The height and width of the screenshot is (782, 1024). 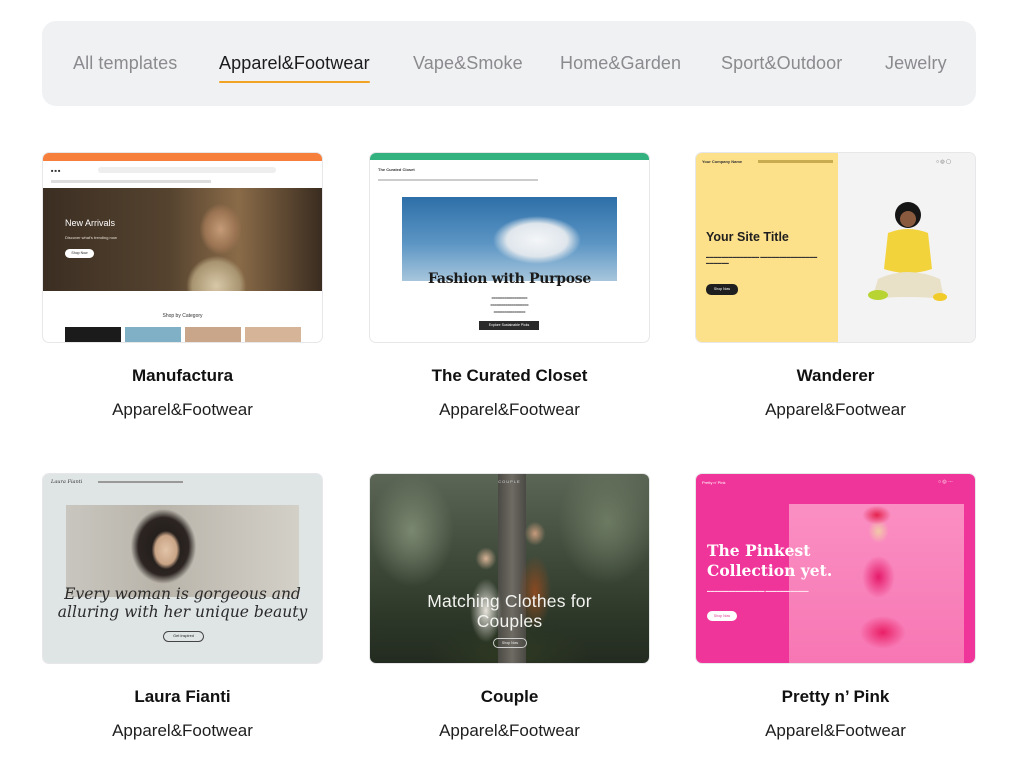 I want to click on preview-cta-button: Explore Sustainable Picks, so click(x=509, y=325).